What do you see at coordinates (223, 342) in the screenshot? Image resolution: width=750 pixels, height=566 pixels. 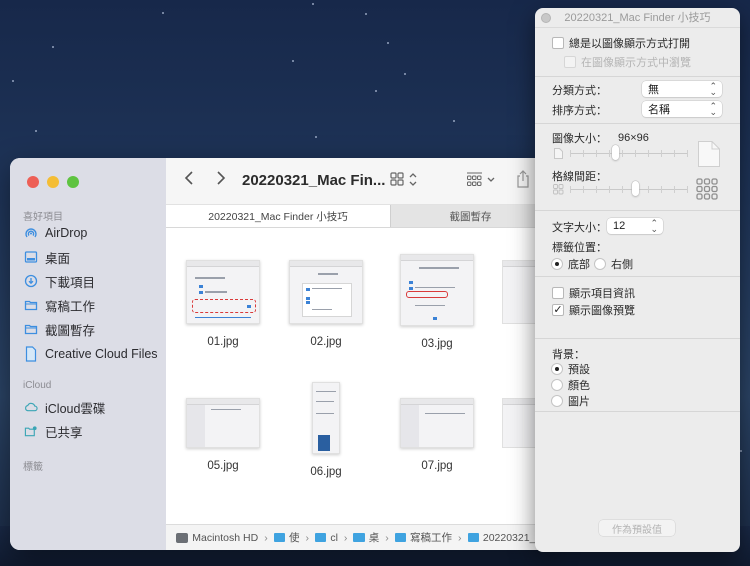 I see `file-name: 01.jpg` at bounding box center [223, 342].